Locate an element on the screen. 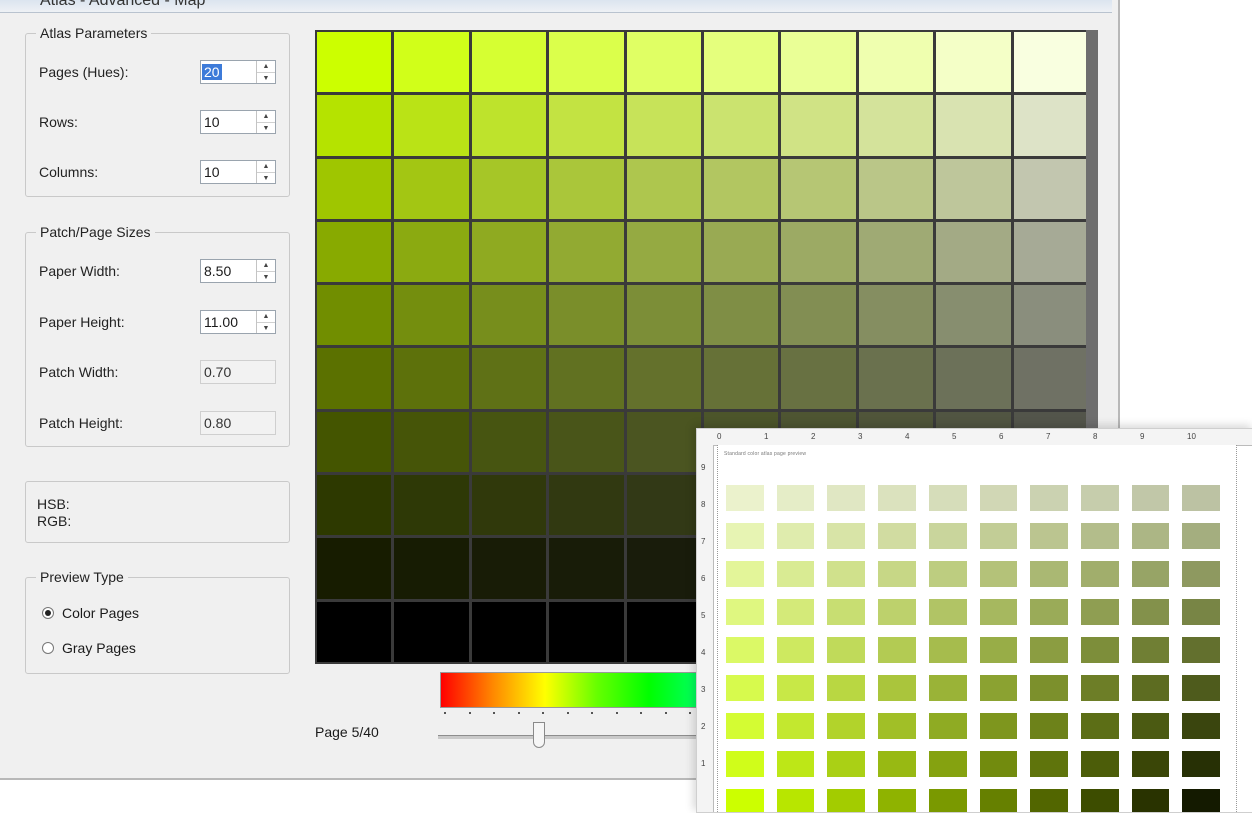 The height and width of the screenshot is (813, 1252). paper-height-spinner: 11.00 ▲ ▼ is located at coordinates (238, 322).